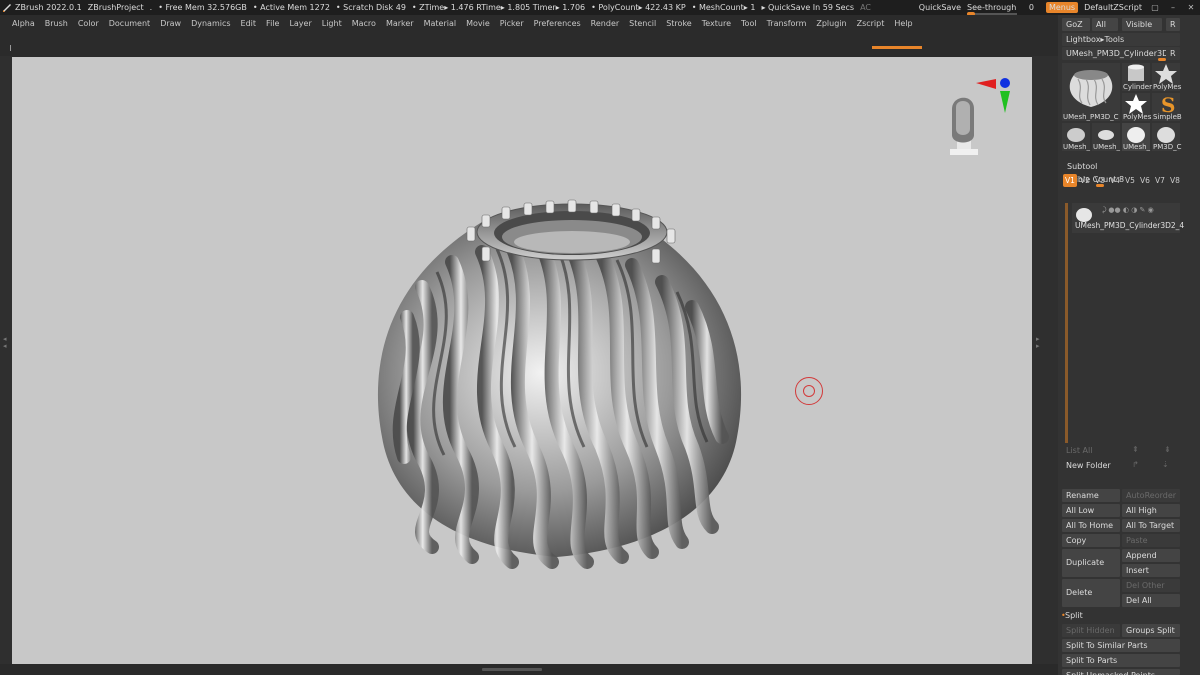 The image size is (1200, 675). What do you see at coordinates (249, 23) in the screenshot?
I see `menu-edit: Edit` at bounding box center [249, 23].